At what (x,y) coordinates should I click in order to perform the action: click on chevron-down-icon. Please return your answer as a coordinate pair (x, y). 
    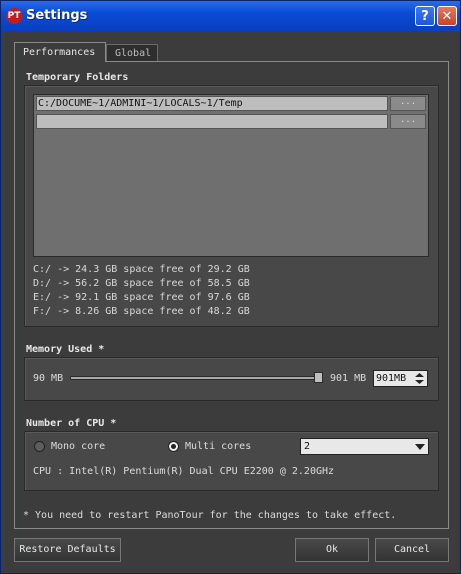
    Looking at the image, I should click on (420, 447).